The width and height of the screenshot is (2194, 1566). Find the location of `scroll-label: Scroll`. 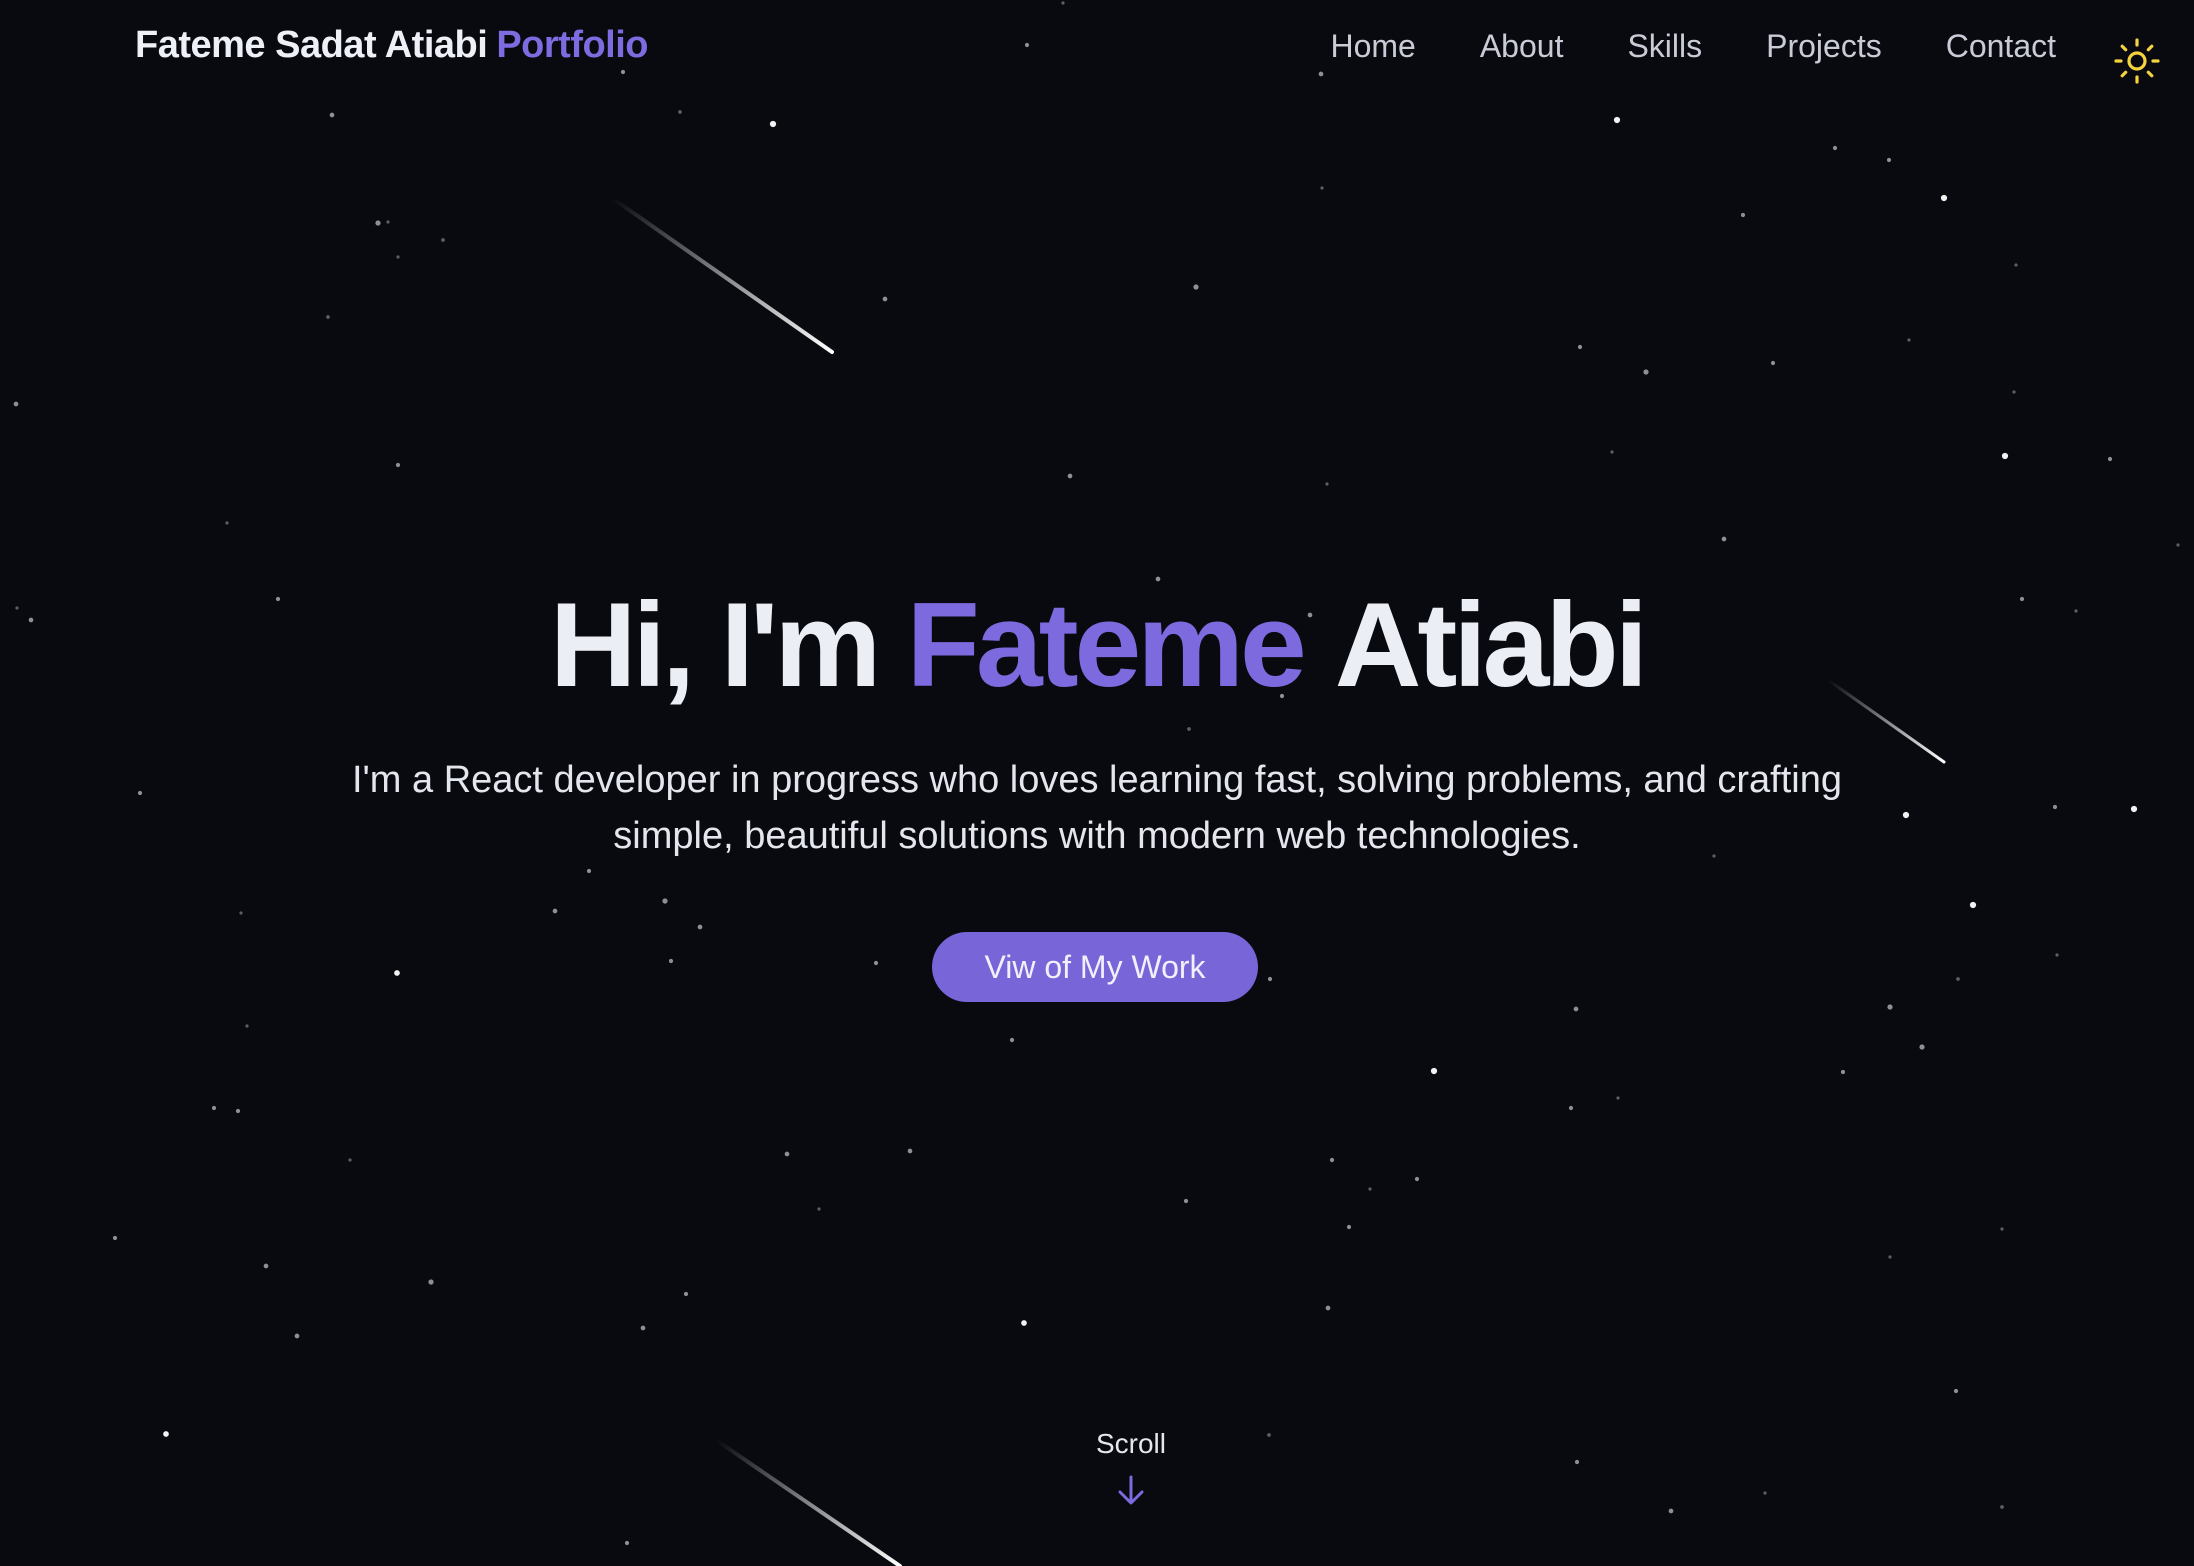

scroll-label: Scroll is located at coordinates (1130, 1443).